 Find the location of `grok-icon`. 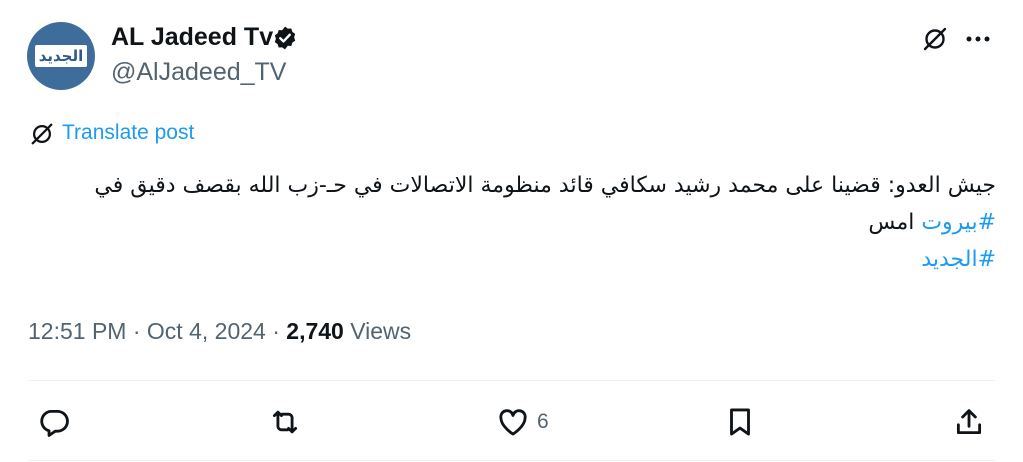

grok-icon is located at coordinates (935, 39).